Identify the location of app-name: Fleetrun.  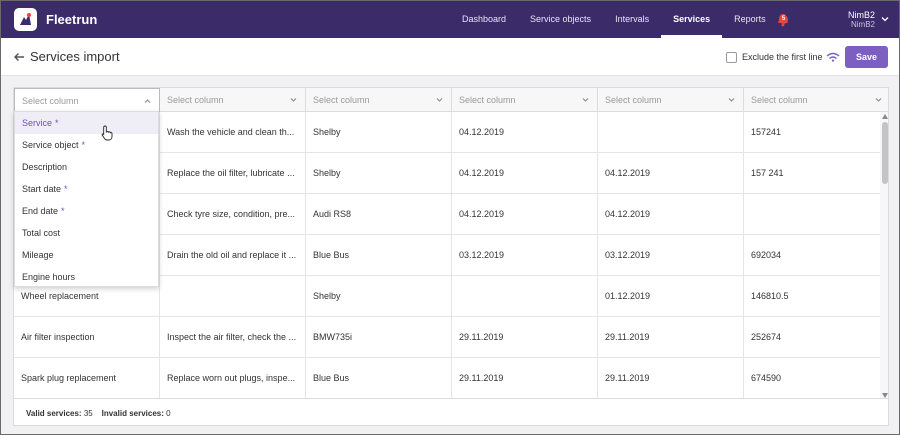
(71, 19).